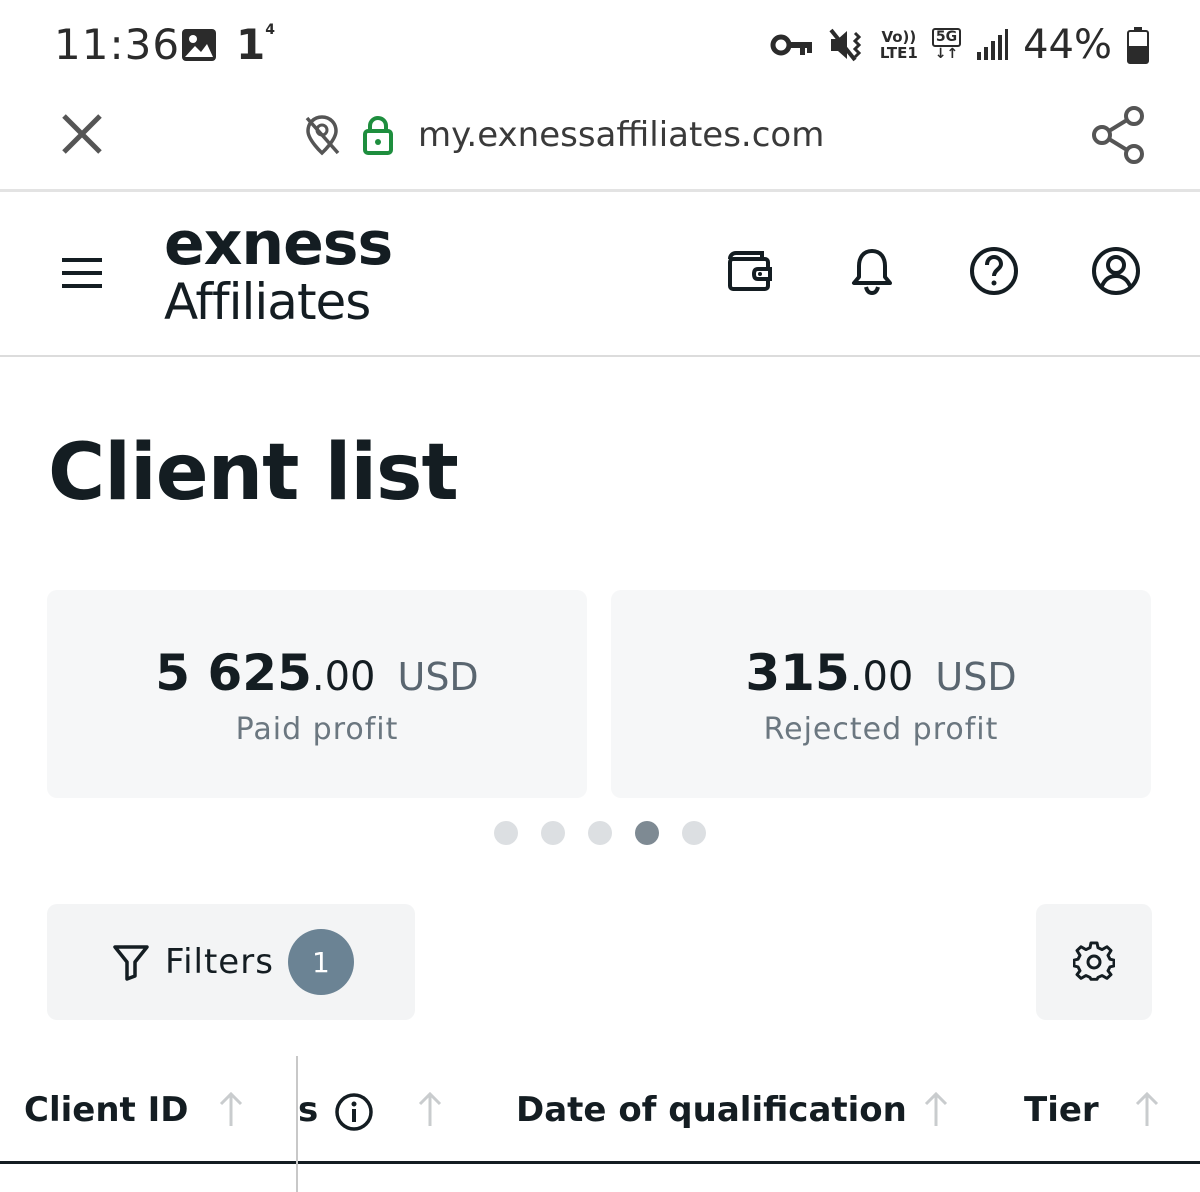 The height and width of the screenshot is (1192, 1200). Describe the element at coordinates (711, 1110) in the screenshot. I see `column-header-date-of-qualification: Date of qualification` at that location.